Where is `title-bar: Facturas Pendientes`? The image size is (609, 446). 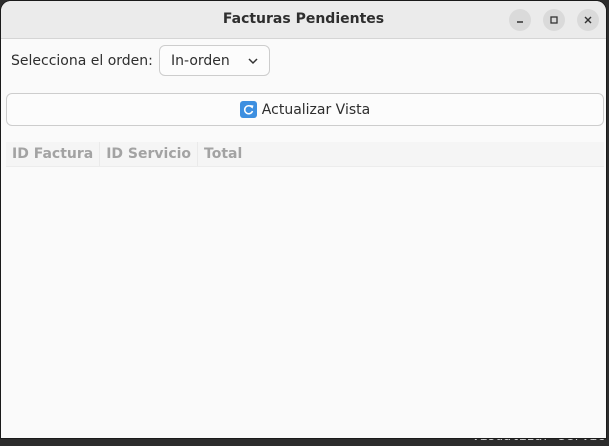 title-bar: Facturas Pendientes is located at coordinates (303, 20).